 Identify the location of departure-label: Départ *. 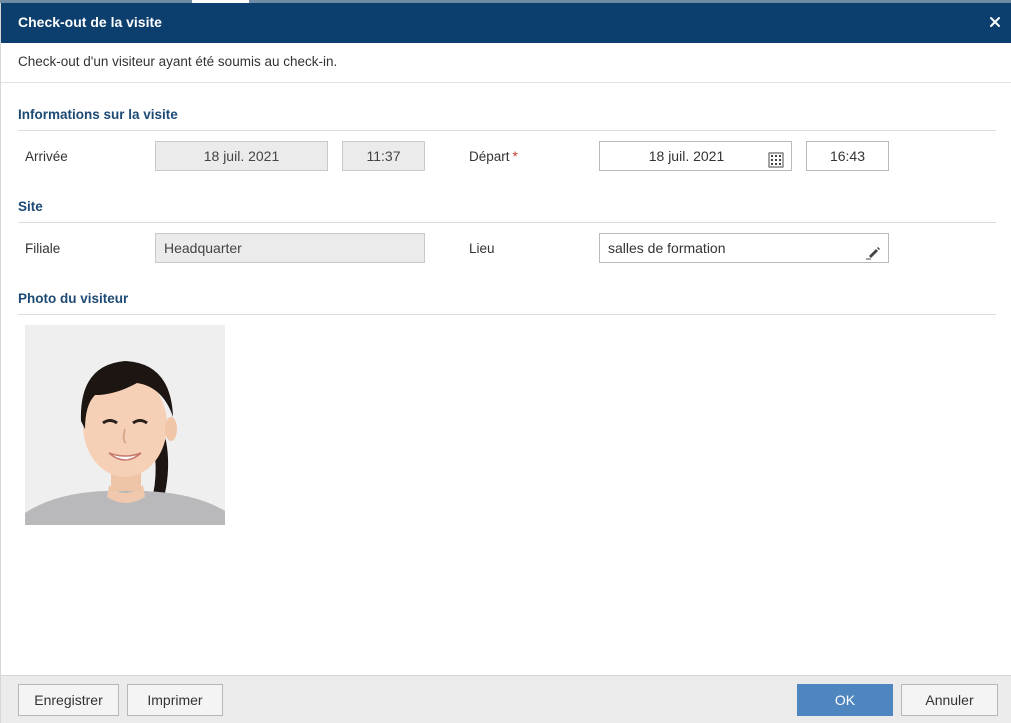
(493, 156).